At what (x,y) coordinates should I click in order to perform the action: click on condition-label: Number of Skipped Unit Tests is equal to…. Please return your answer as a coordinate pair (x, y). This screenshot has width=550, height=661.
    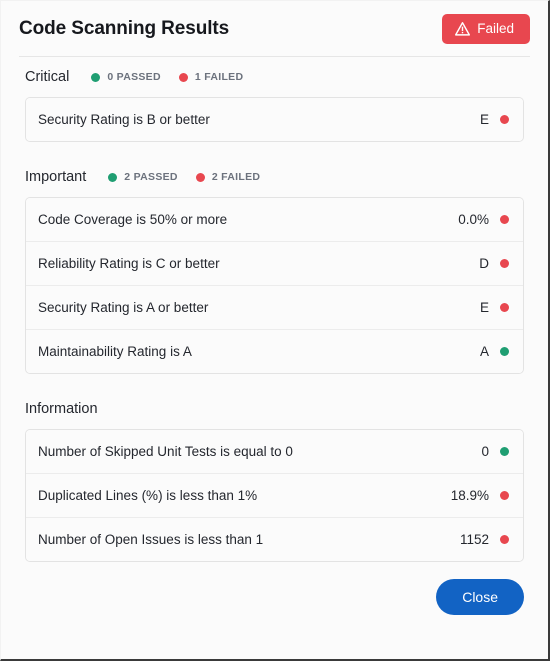
    Looking at the image, I should click on (165, 451).